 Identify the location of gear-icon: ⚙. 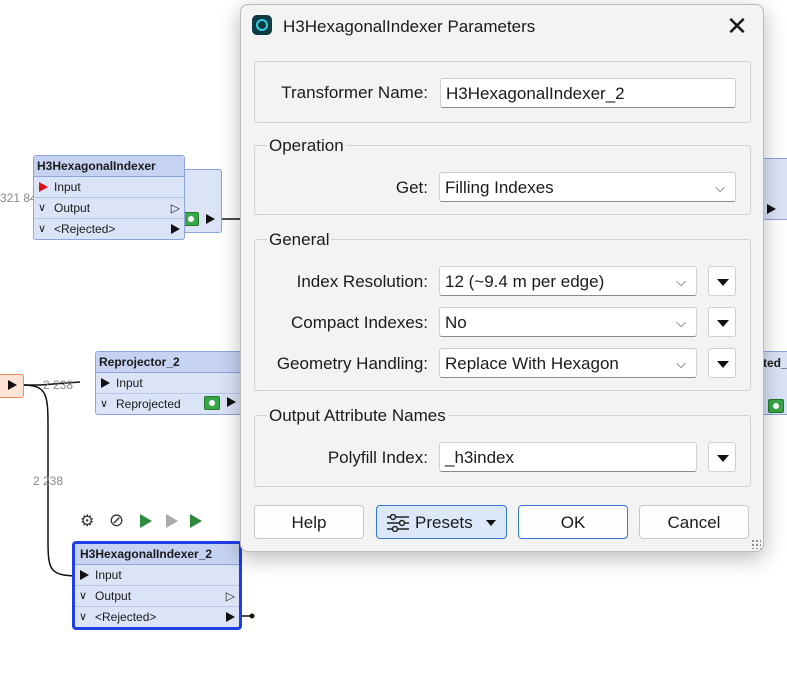
(87, 521).